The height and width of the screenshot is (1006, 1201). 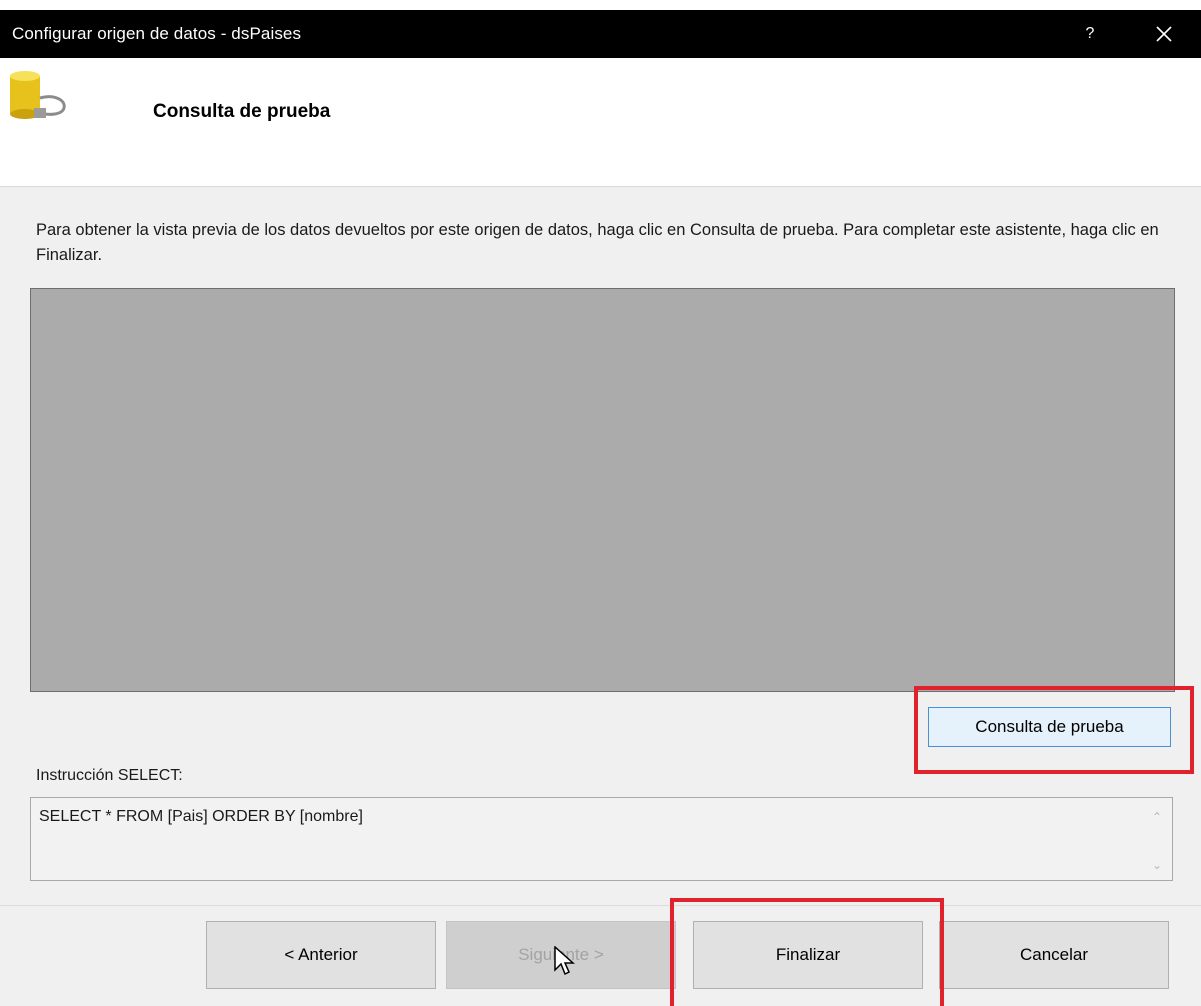 What do you see at coordinates (109, 775) in the screenshot?
I see `select-statement-label: Instrucción SELECT:` at bounding box center [109, 775].